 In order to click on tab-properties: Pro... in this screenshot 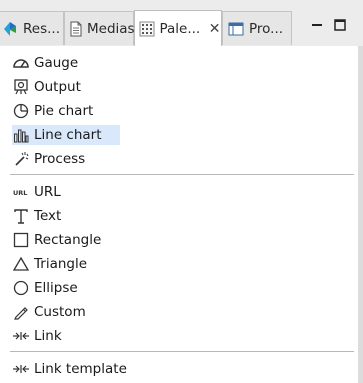, I will do `click(257, 28)`.